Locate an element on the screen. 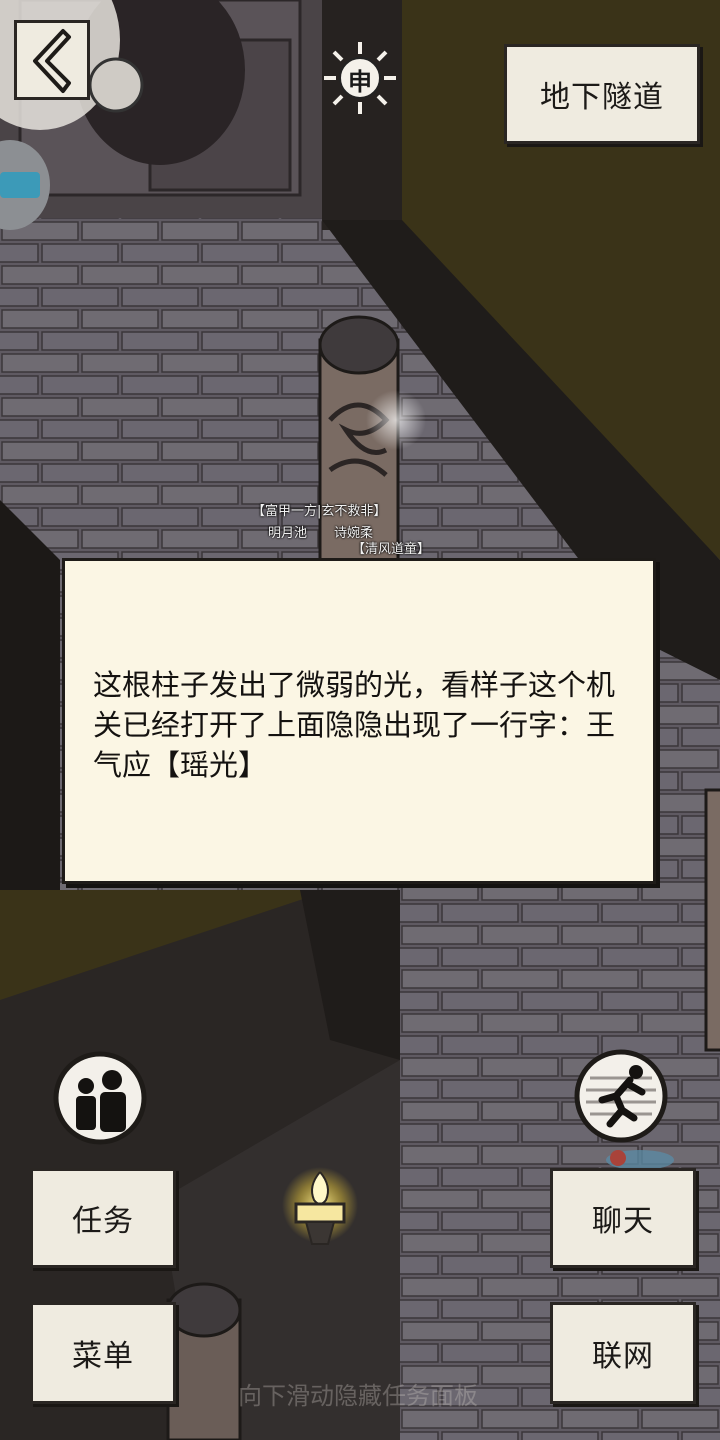 The width and height of the screenshot is (720, 1440). run-button is located at coordinates (621, 1096).